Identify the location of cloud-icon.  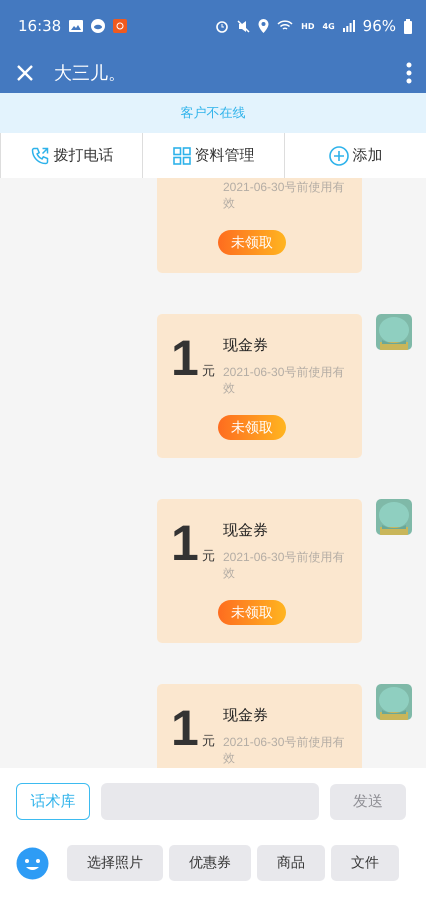
(98, 26).